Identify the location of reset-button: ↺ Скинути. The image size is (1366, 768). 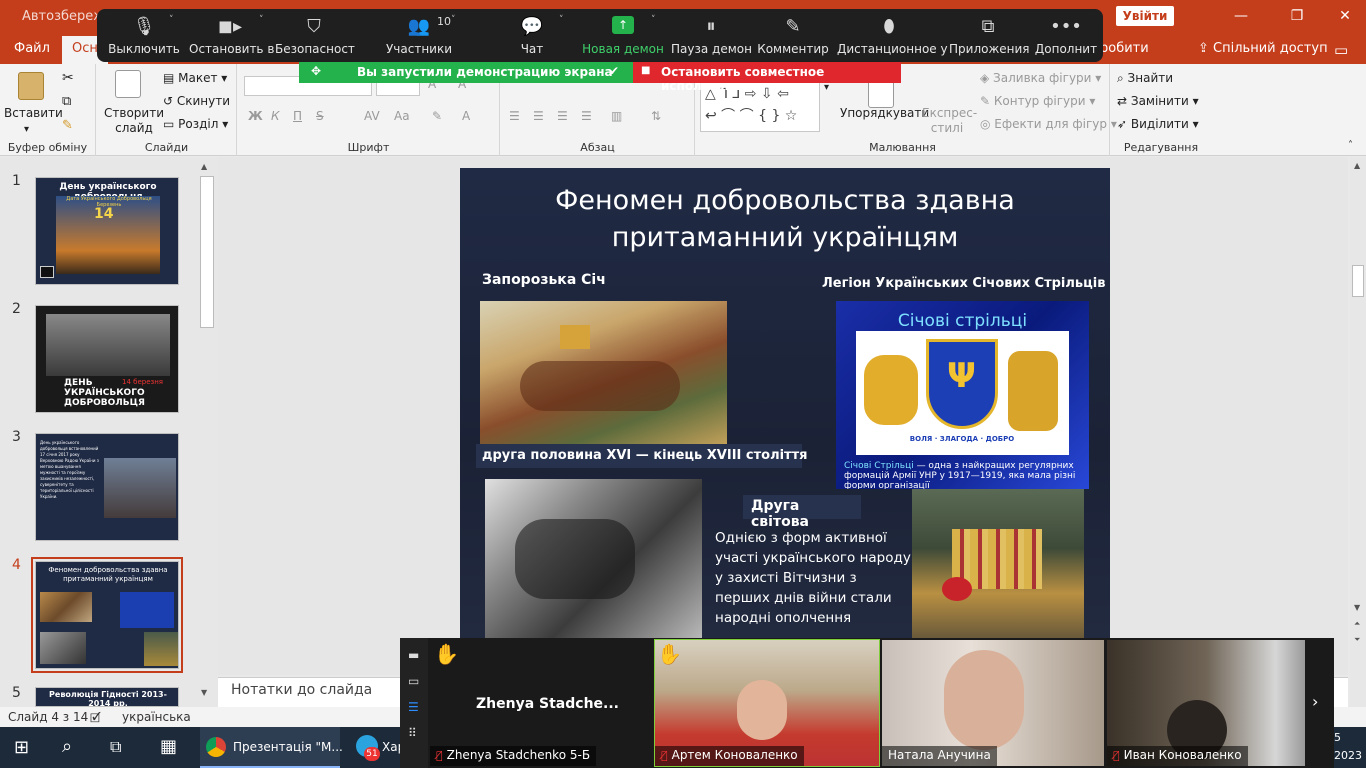
(196, 101).